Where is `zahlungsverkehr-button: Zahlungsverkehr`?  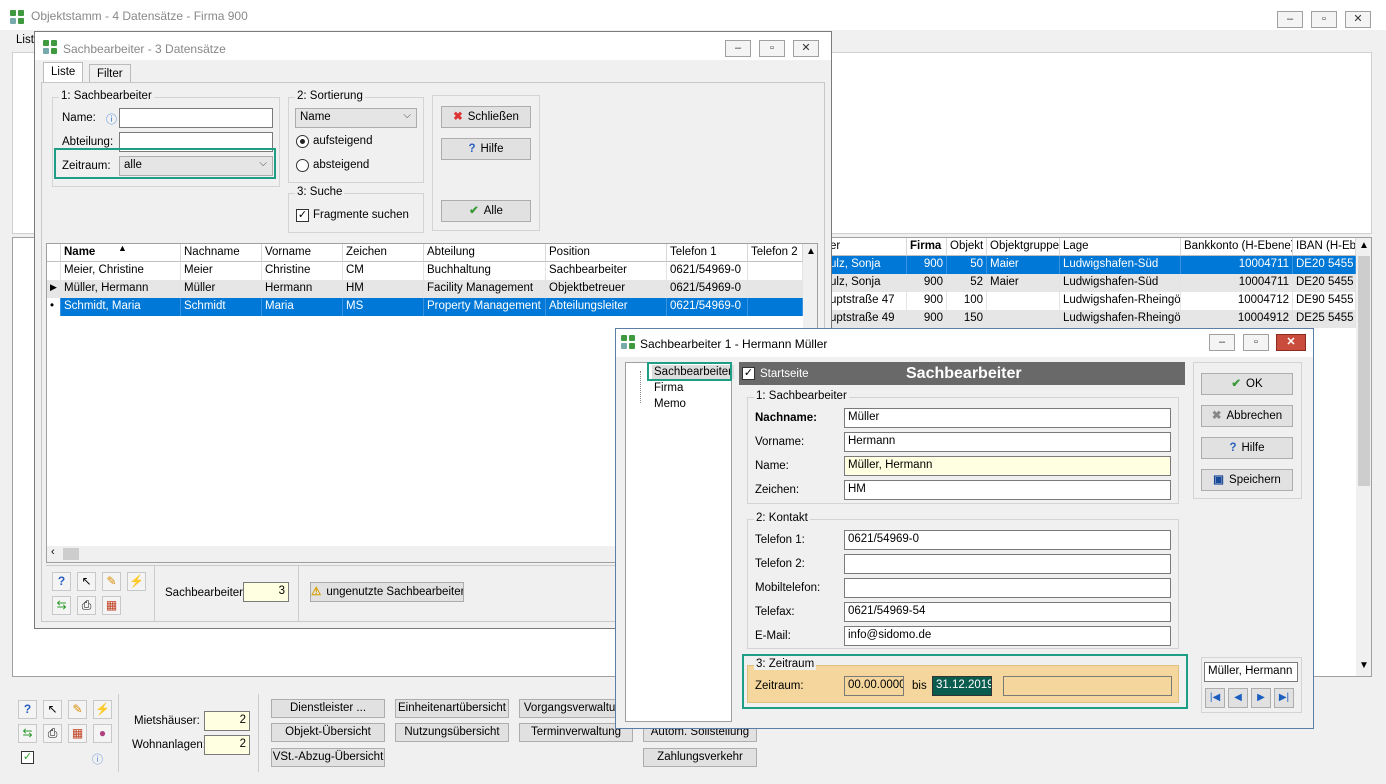
zahlungsverkehr-button: Zahlungsverkehr is located at coordinates (700, 757).